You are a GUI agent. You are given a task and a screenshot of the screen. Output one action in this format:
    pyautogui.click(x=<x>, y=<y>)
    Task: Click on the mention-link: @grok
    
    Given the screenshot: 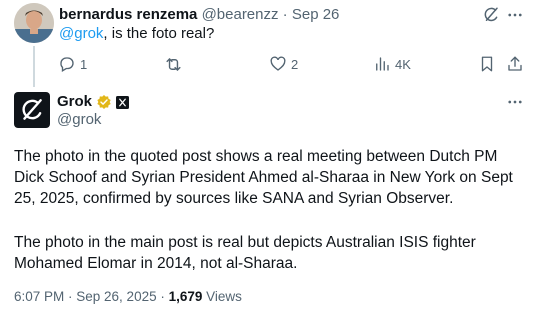 What is the action you would take?
    pyautogui.click(x=81, y=33)
    